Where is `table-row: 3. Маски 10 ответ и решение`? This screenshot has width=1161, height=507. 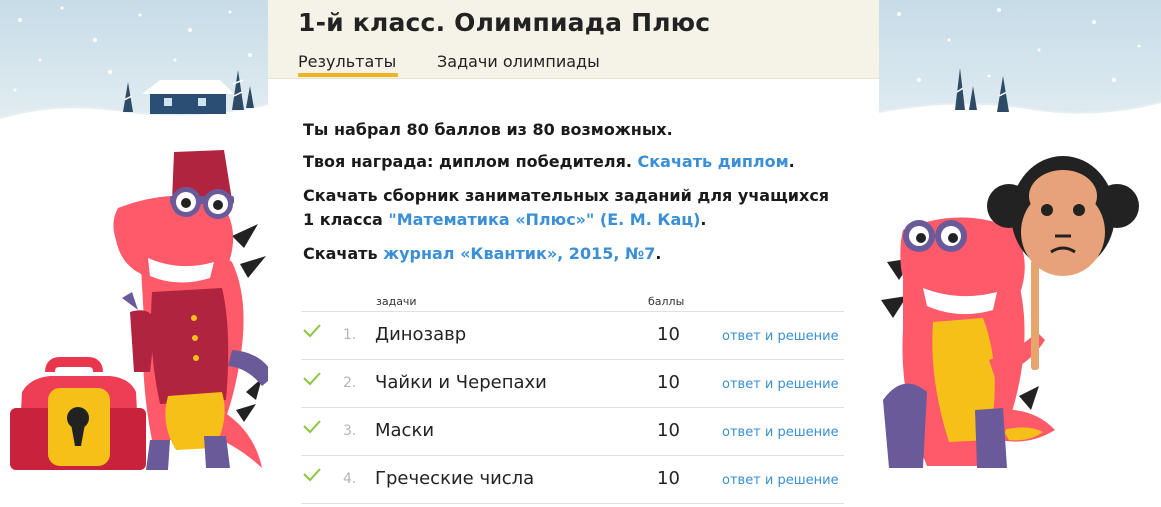 table-row: 3. Маски 10 ответ и решение is located at coordinates (572, 431).